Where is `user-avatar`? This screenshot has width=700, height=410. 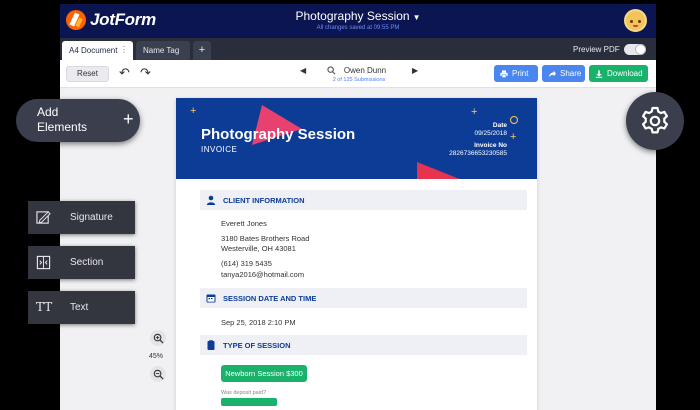 user-avatar is located at coordinates (635, 20).